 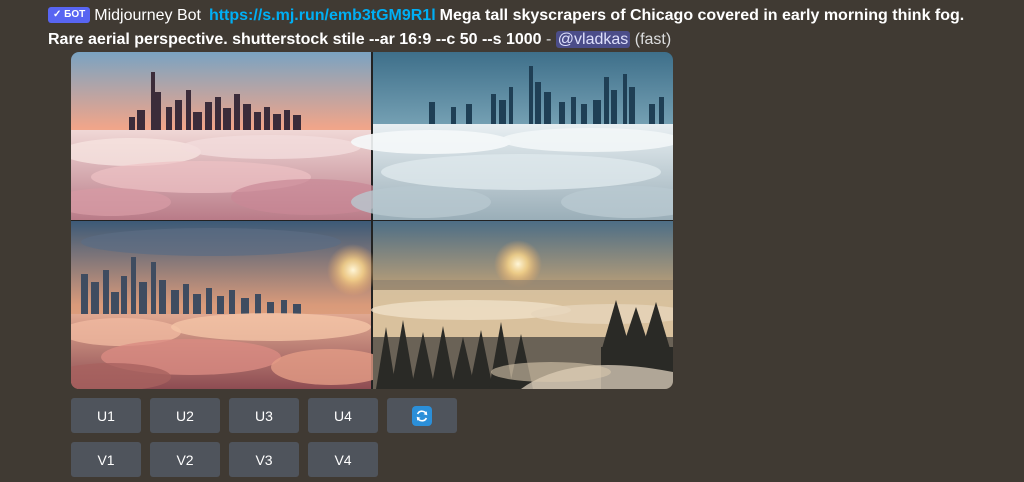 I want to click on generation-mode: (fast), so click(x=653, y=39).